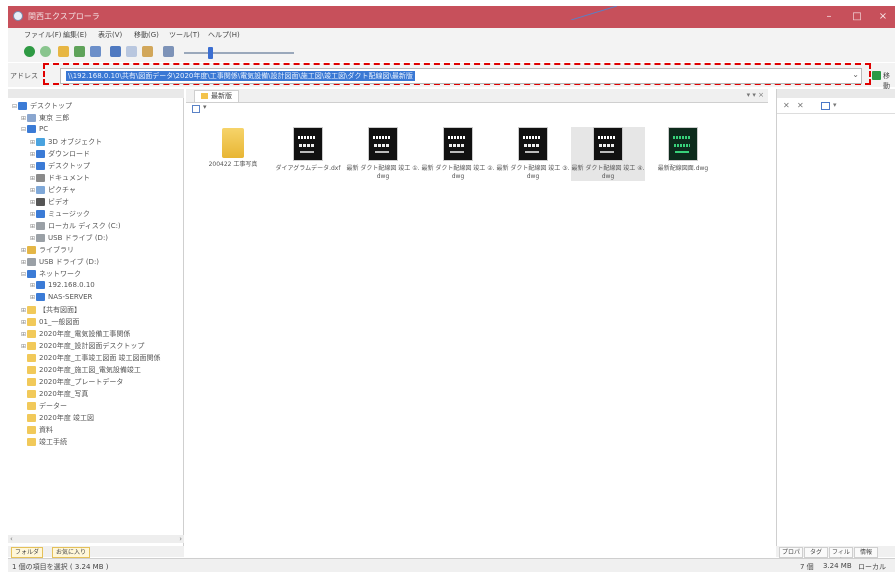 The width and height of the screenshot is (895, 572). I want to click on tree-item: ⊞ 2020年度_電気設備工事関係, so click(75, 335).